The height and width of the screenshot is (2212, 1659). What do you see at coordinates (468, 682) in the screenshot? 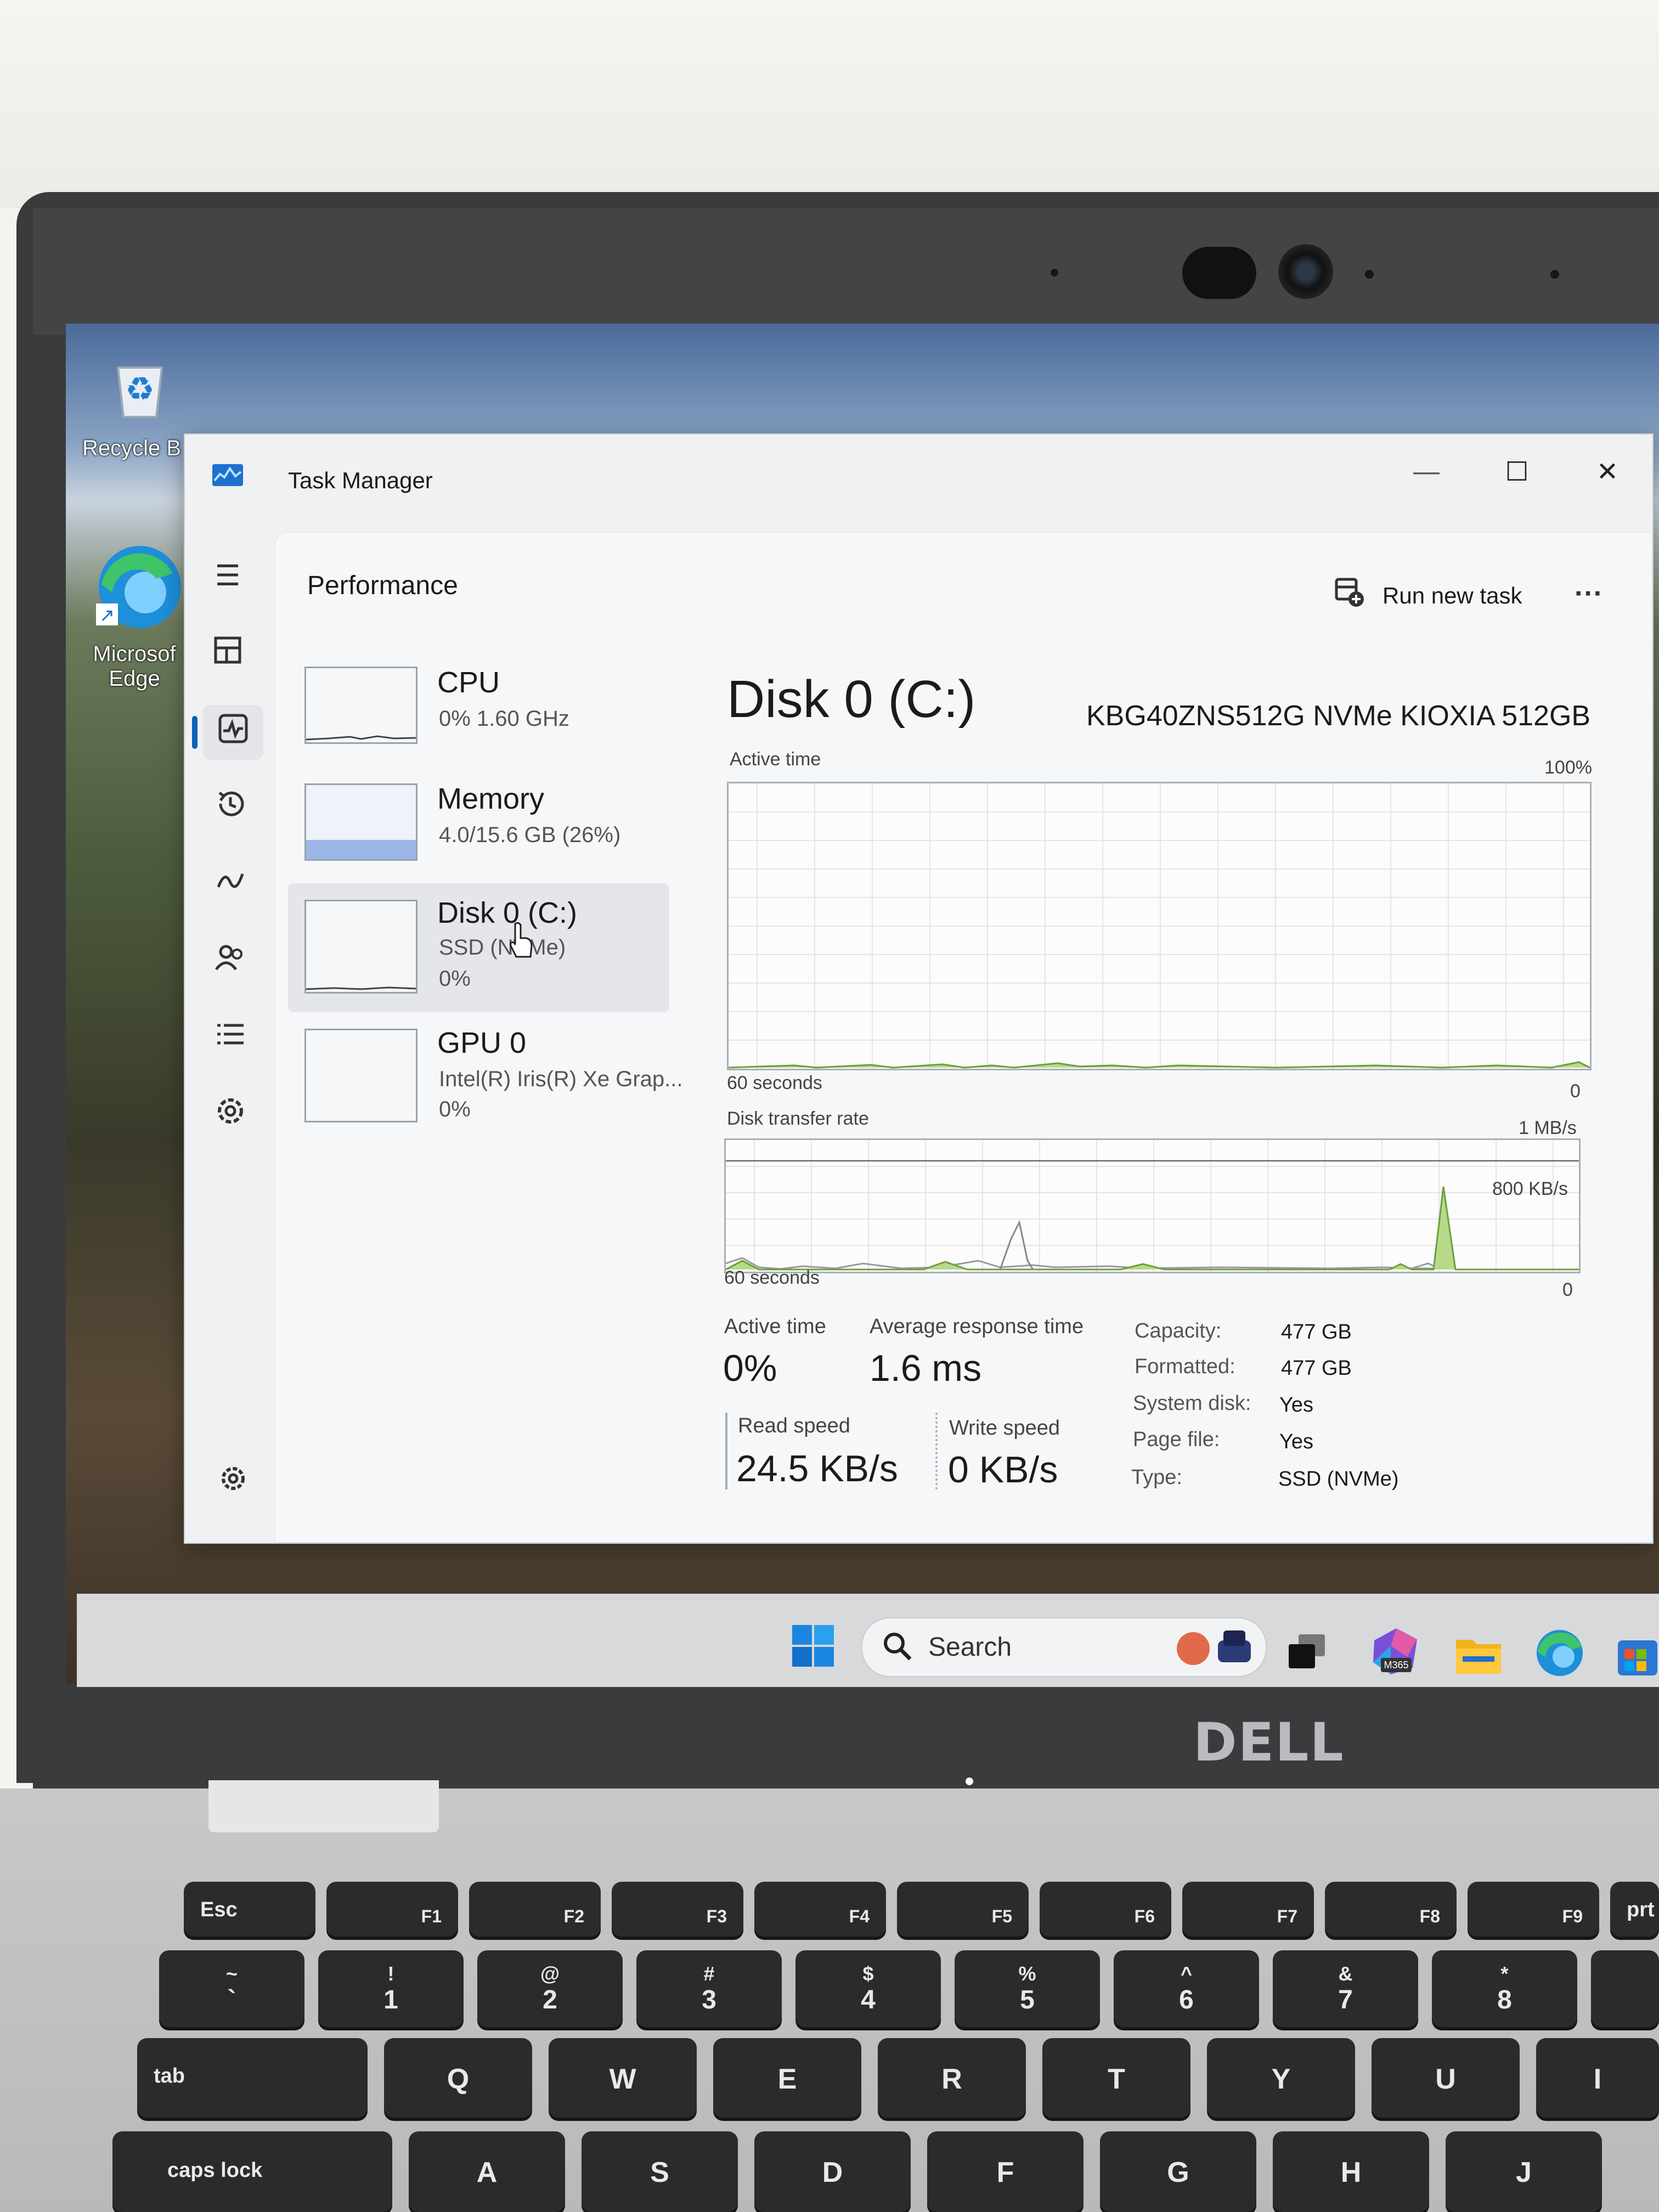
I see `cpu-name: CPU` at bounding box center [468, 682].